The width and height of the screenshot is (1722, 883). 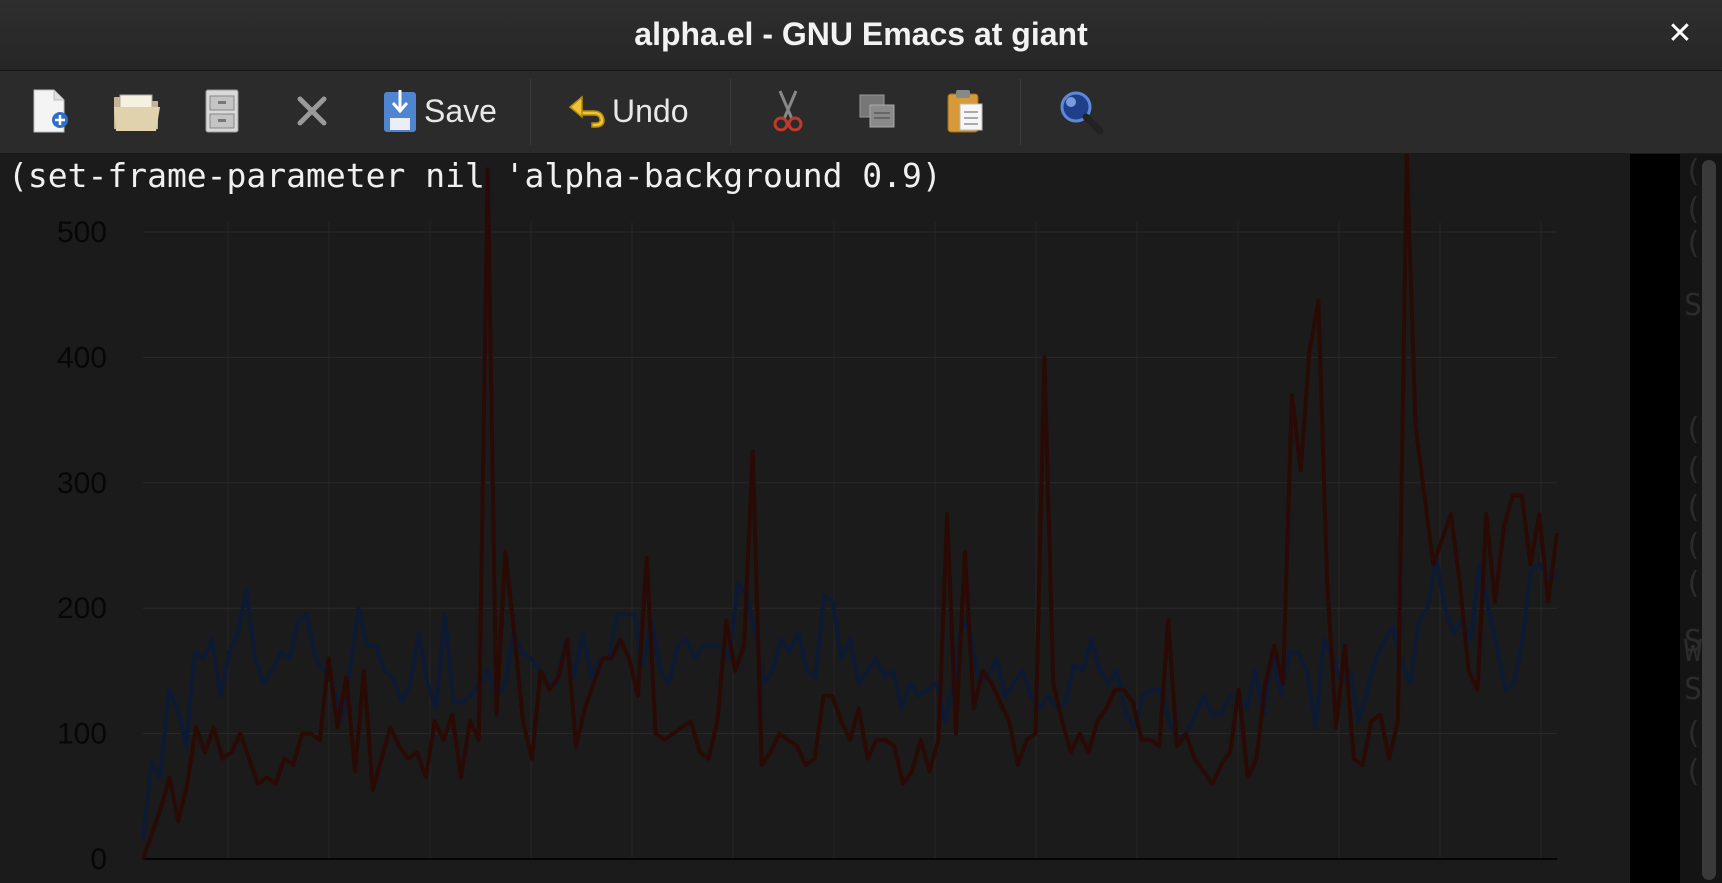 I want to click on open-file-button, so click(x=137, y=111).